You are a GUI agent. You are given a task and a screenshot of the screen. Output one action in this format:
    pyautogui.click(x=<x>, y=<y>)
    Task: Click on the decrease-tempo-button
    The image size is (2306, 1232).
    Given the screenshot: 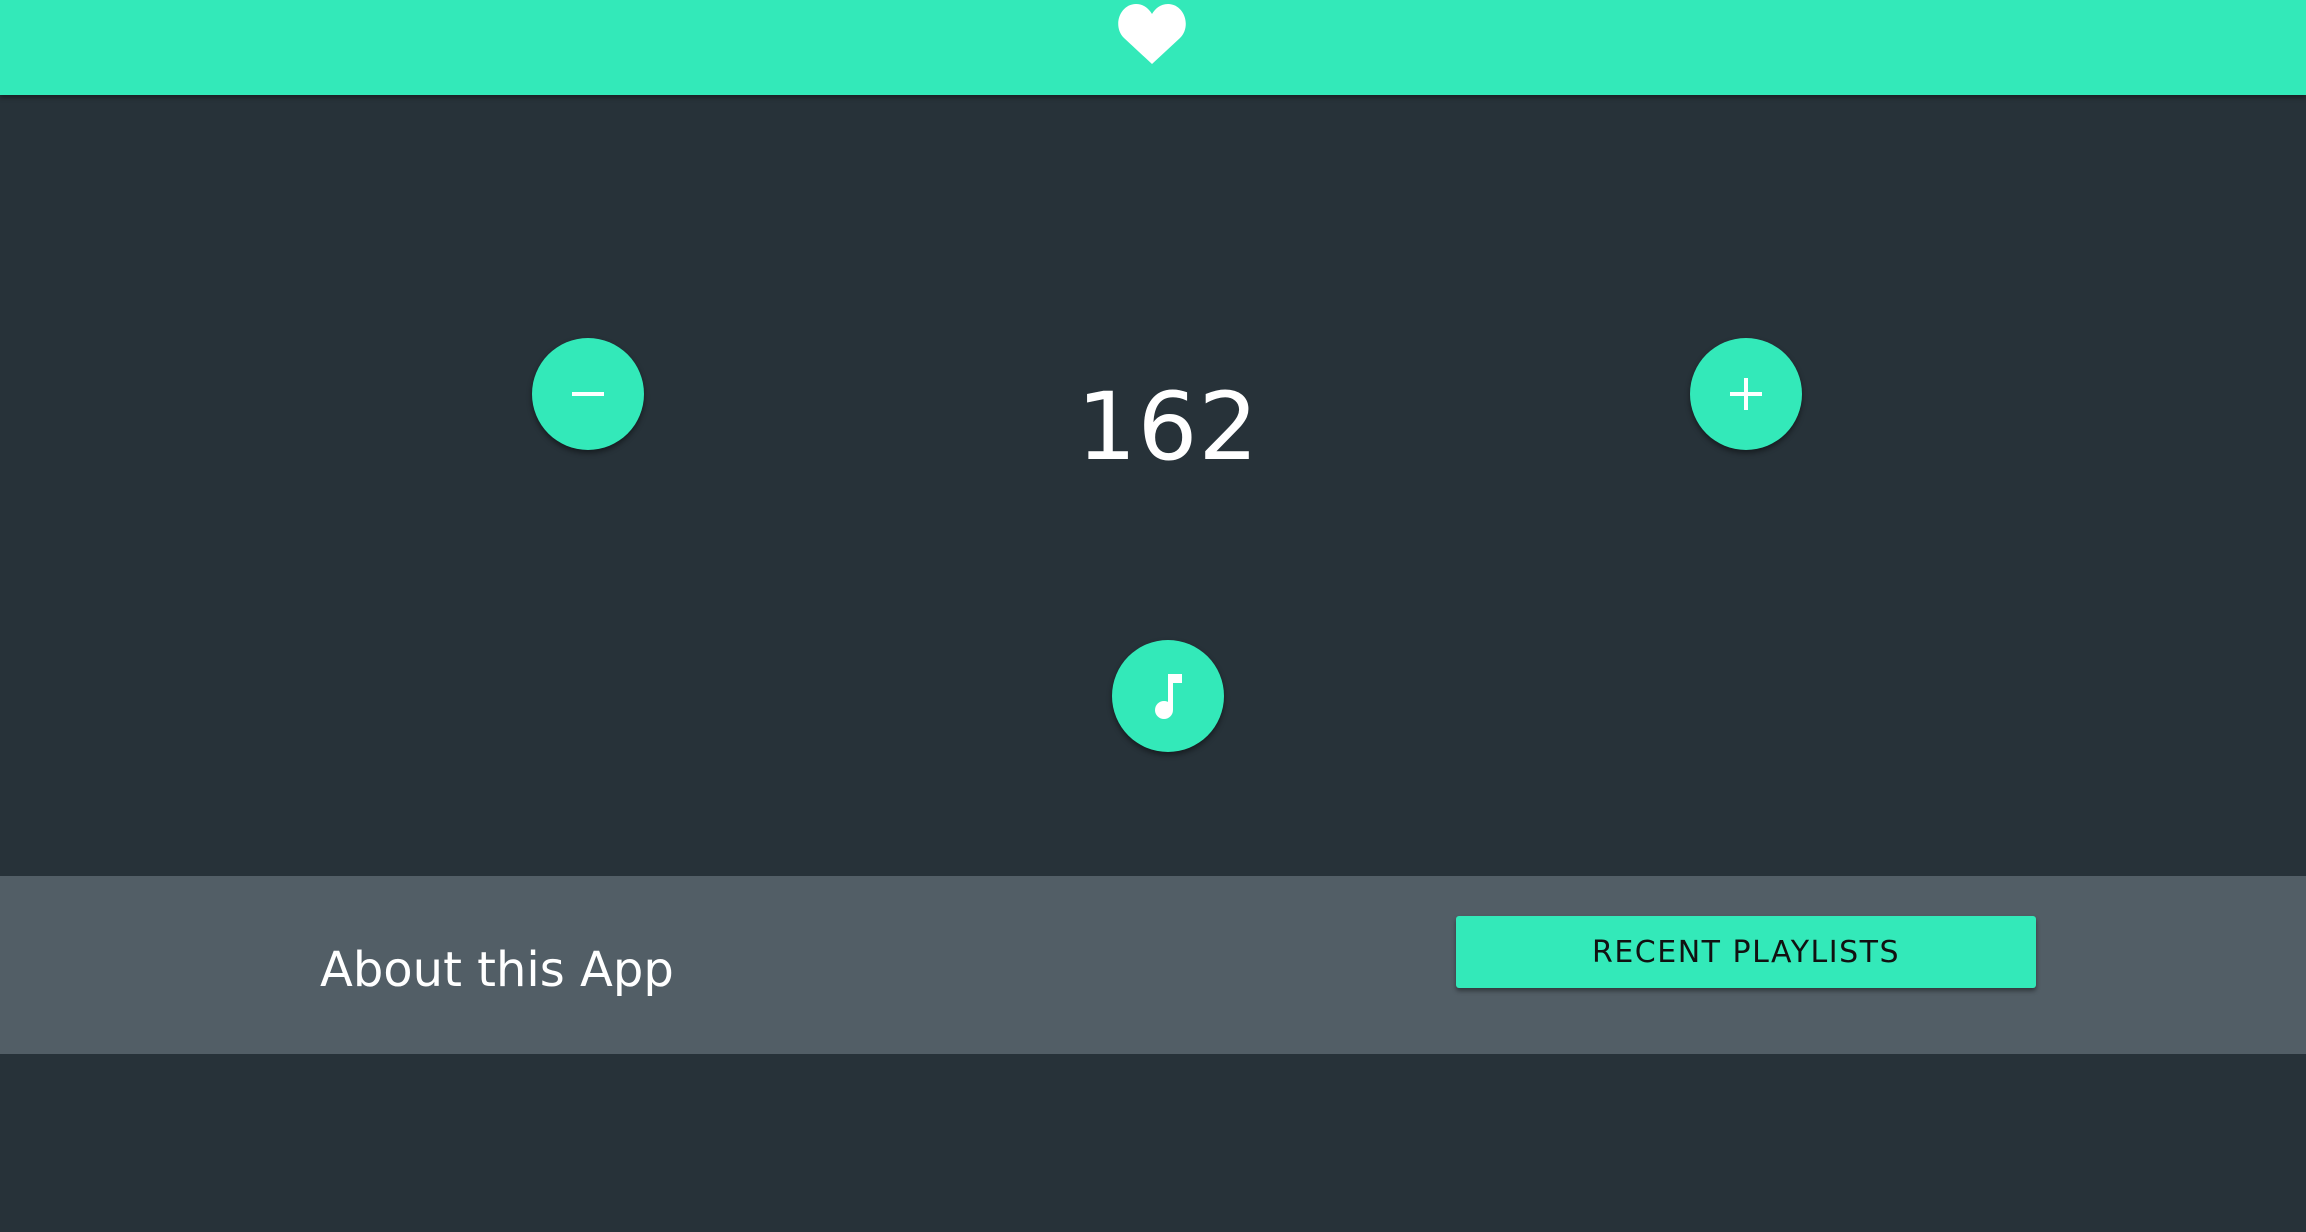 What is the action you would take?
    pyautogui.click(x=588, y=394)
    